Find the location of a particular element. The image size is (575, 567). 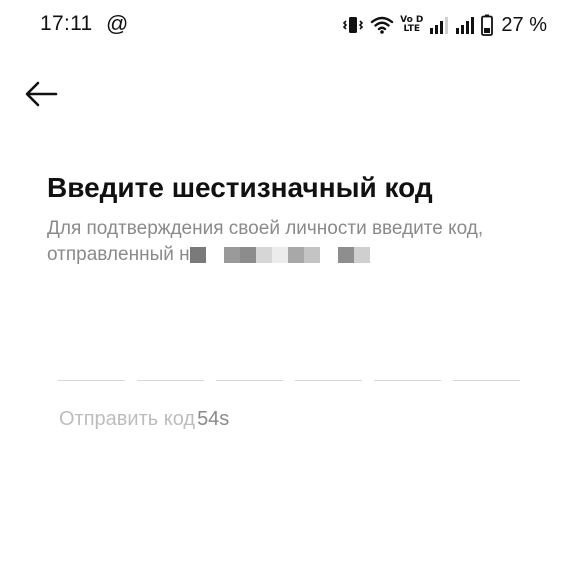

at-sign-icon: @ is located at coordinates (117, 23).